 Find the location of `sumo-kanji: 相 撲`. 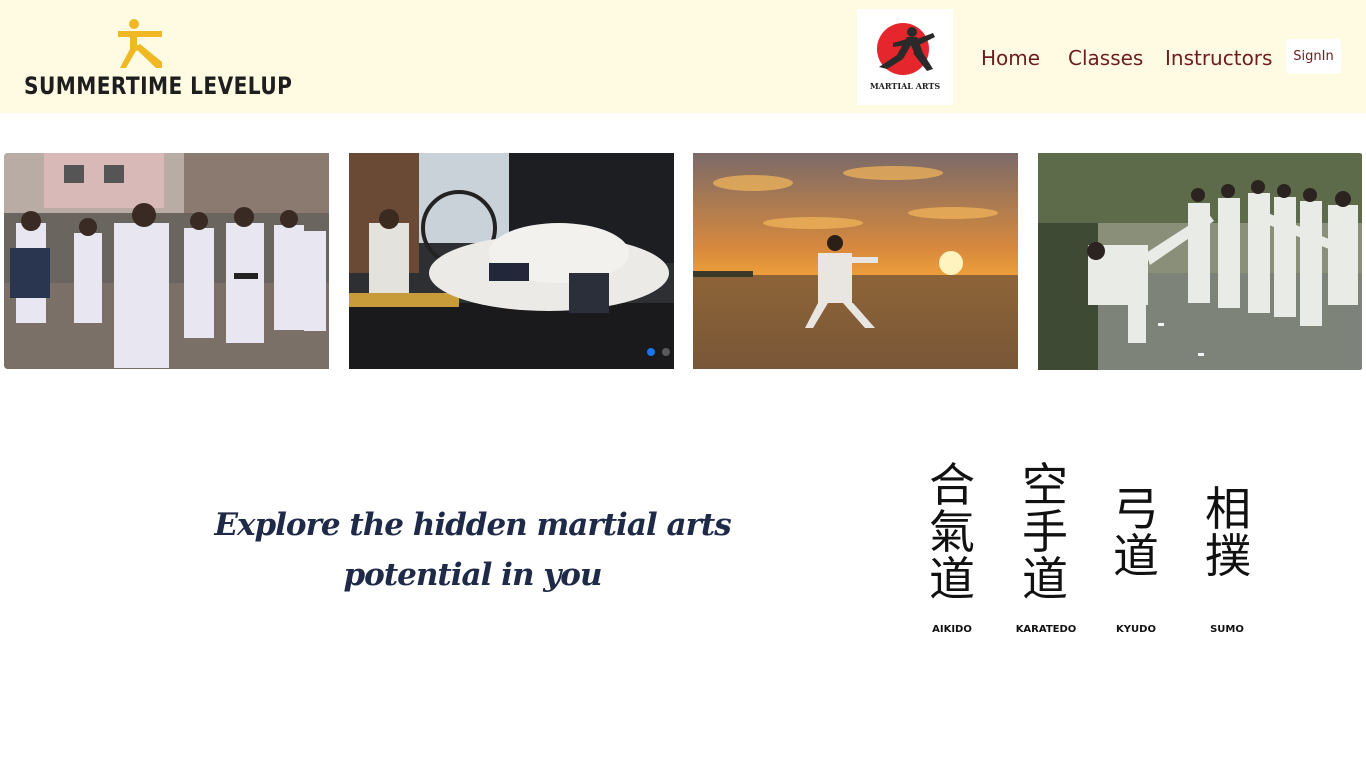

sumo-kanji: 相 撲 is located at coordinates (1228, 532).